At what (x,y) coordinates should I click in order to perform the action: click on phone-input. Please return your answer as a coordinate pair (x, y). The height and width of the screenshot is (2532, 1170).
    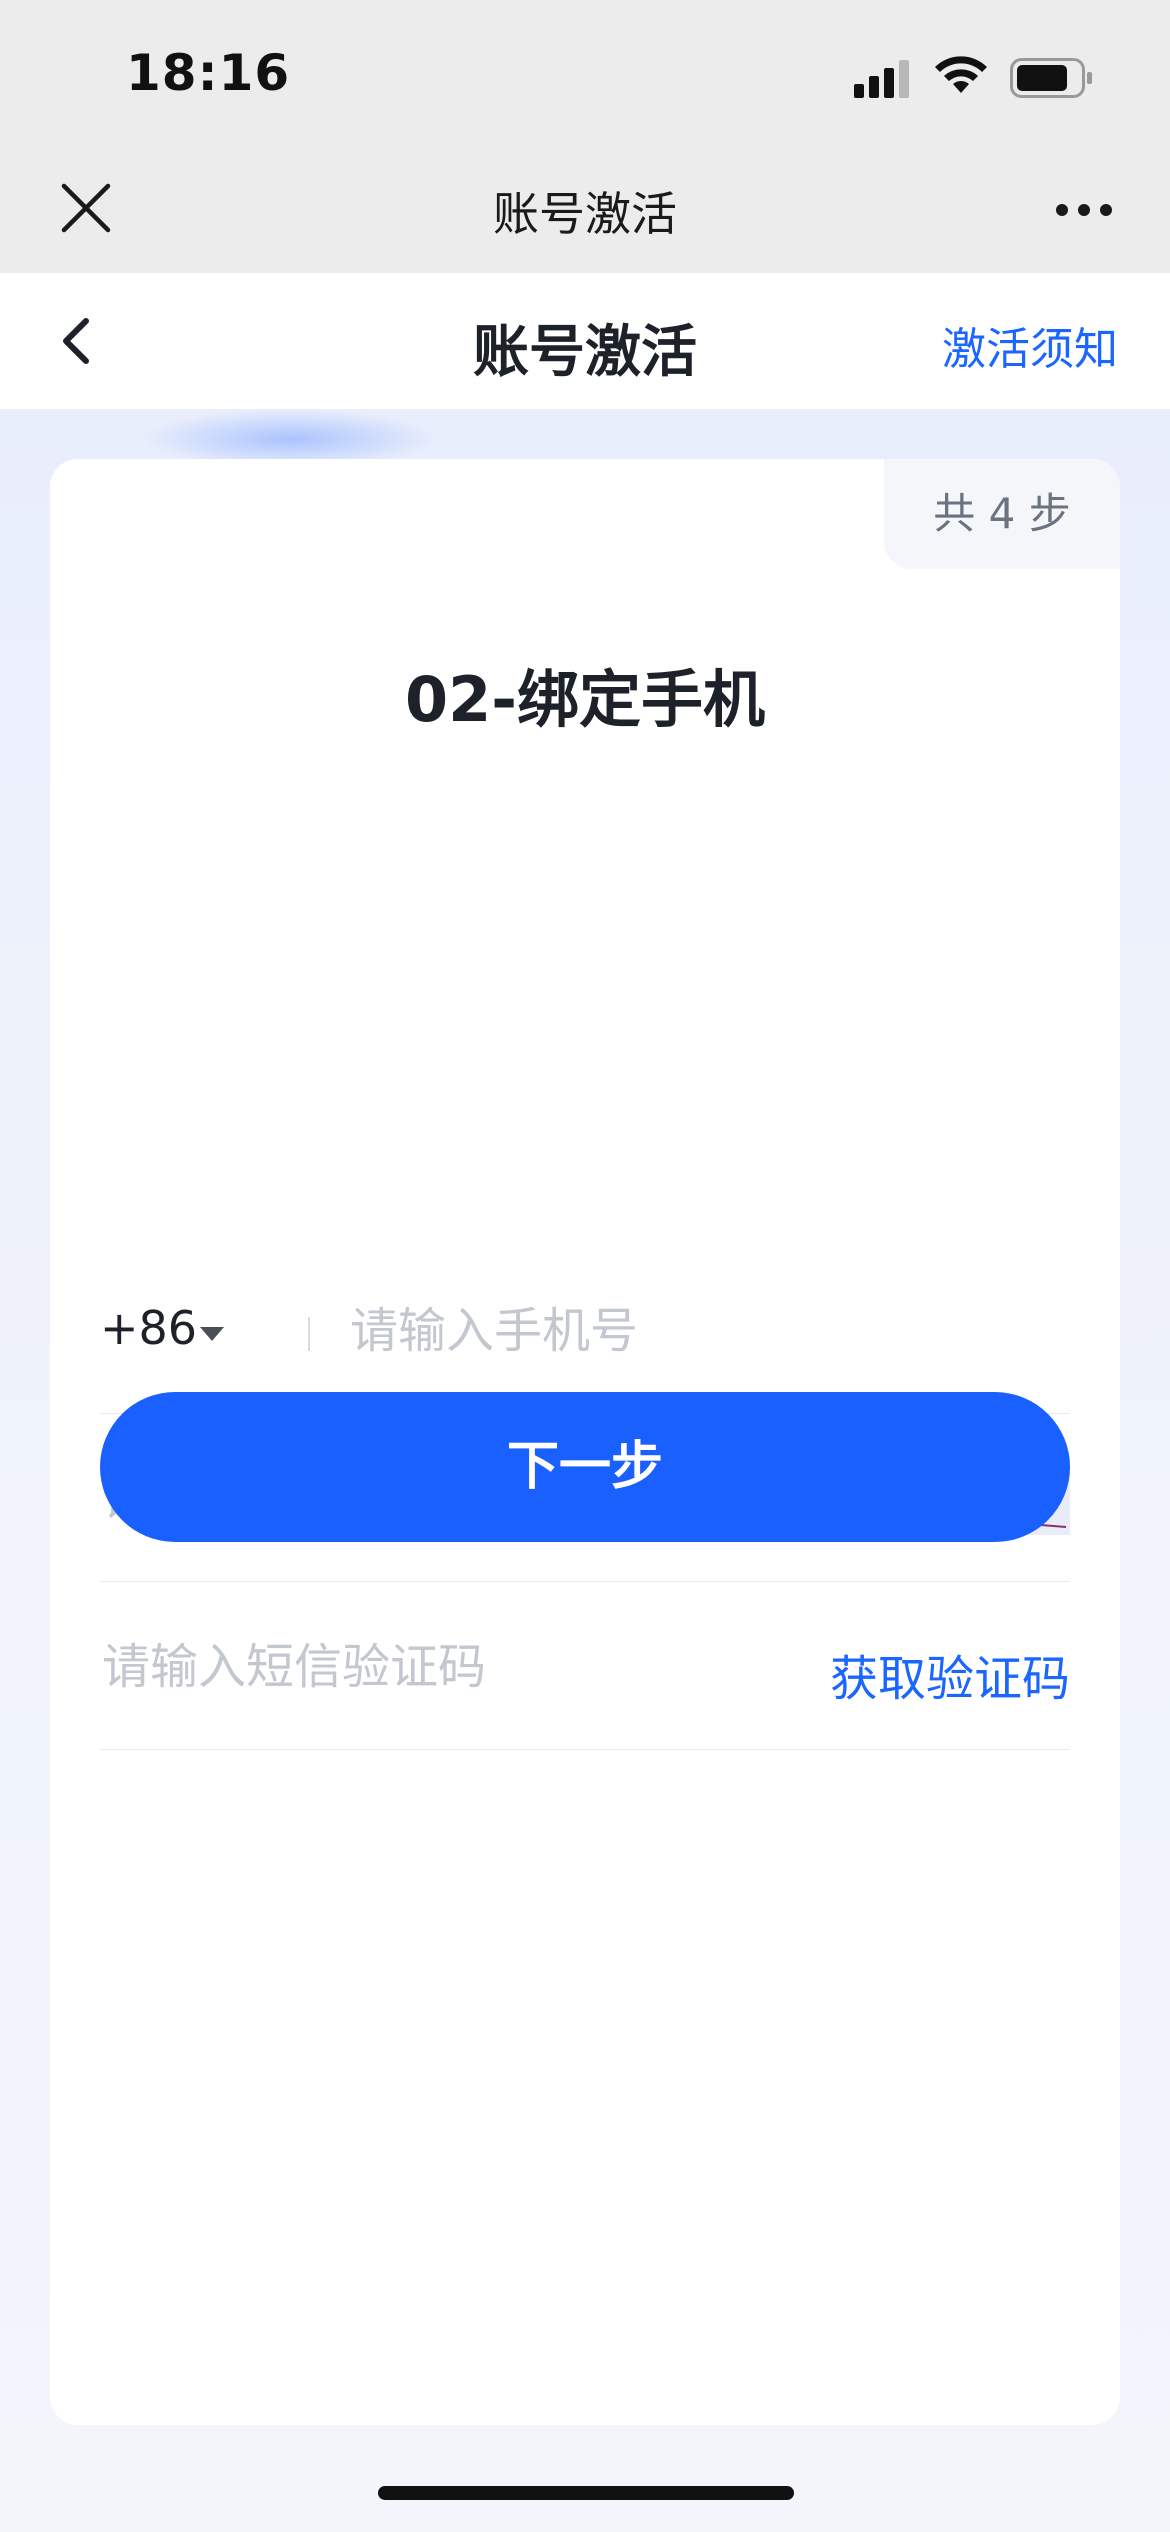
    Looking at the image, I should click on (700, 1331).